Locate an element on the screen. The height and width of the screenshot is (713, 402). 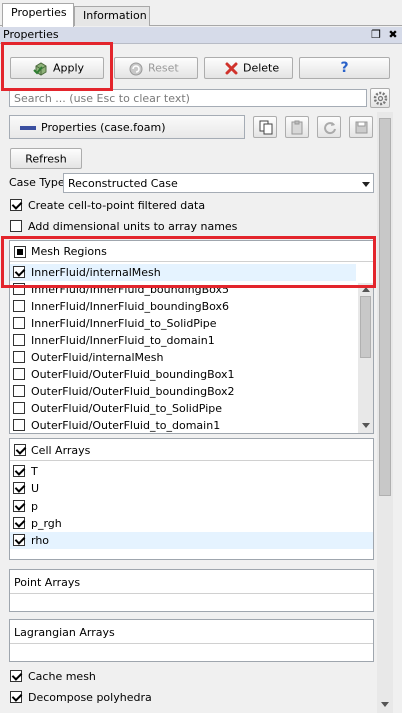
list-item: InnerFluid/InnerFluid_boundingBox6 is located at coordinates (183, 306).